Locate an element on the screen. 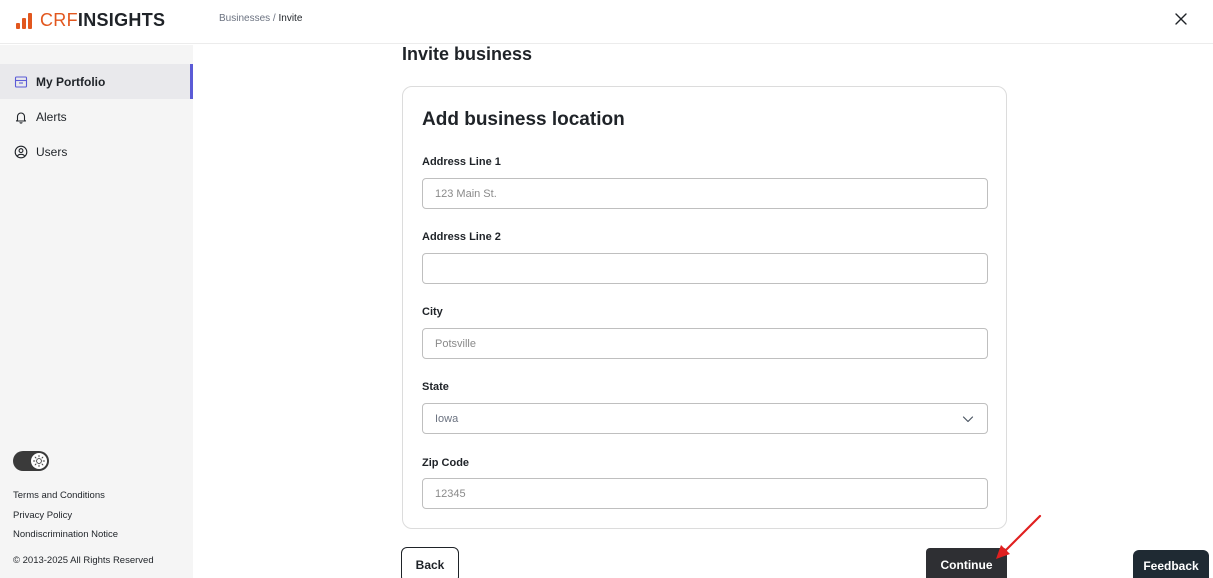 Image resolution: width=1213 pixels, height=578 pixels. sidebar-item-alerts: Alerts is located at coordinates (96, 116).